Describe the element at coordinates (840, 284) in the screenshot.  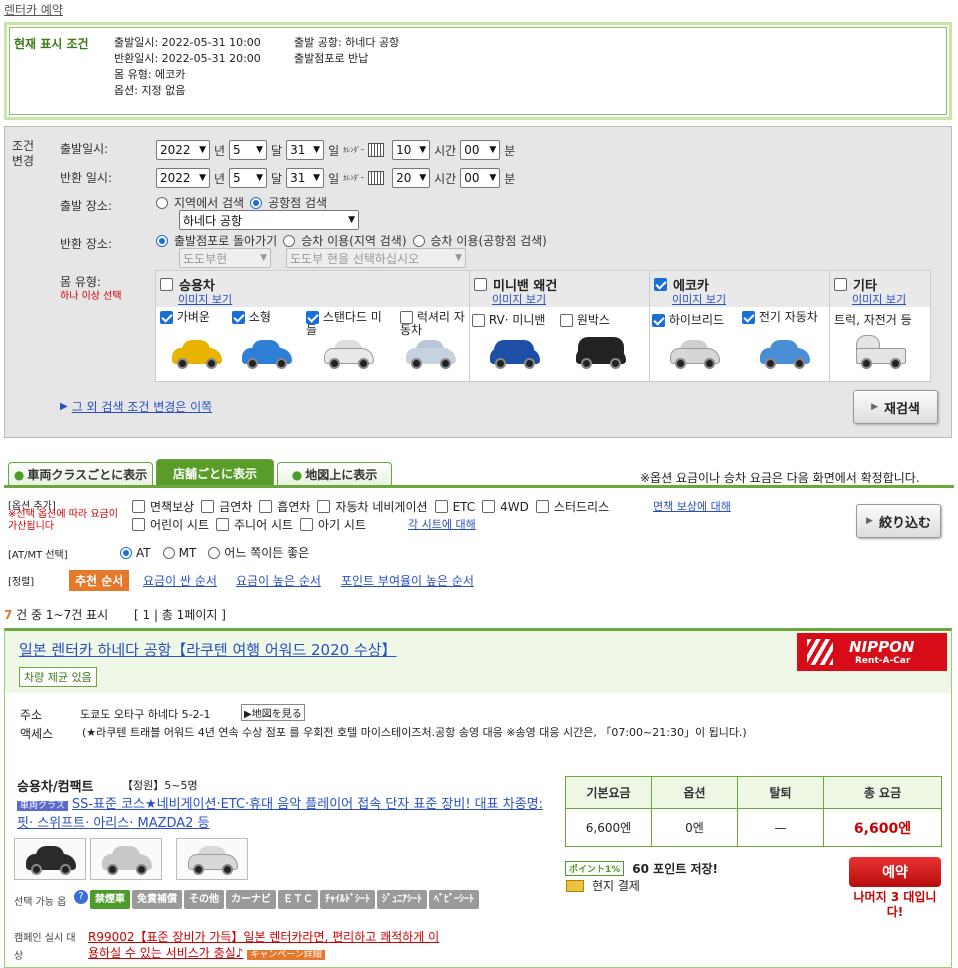
I see `group-other-checkbox` at that location.